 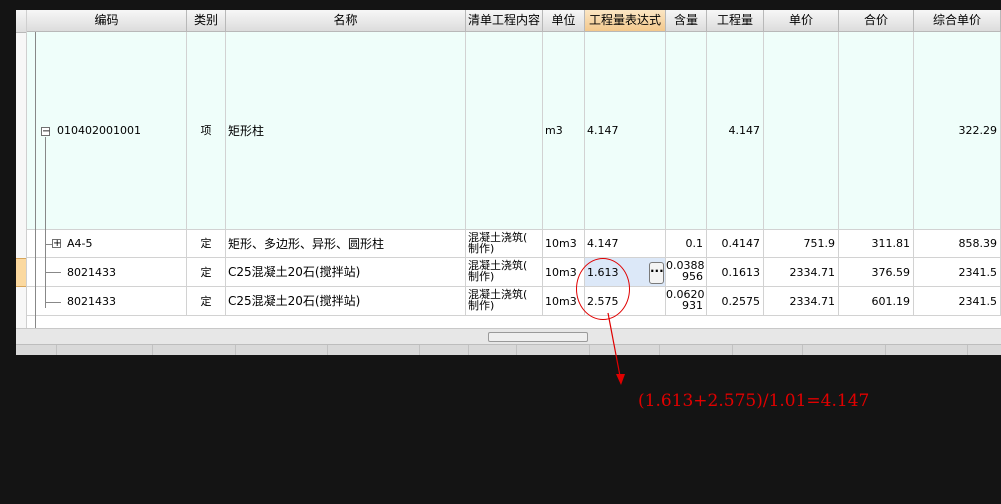 I want to click on cell-ratio: 0.1, so click(x=686, y=244).